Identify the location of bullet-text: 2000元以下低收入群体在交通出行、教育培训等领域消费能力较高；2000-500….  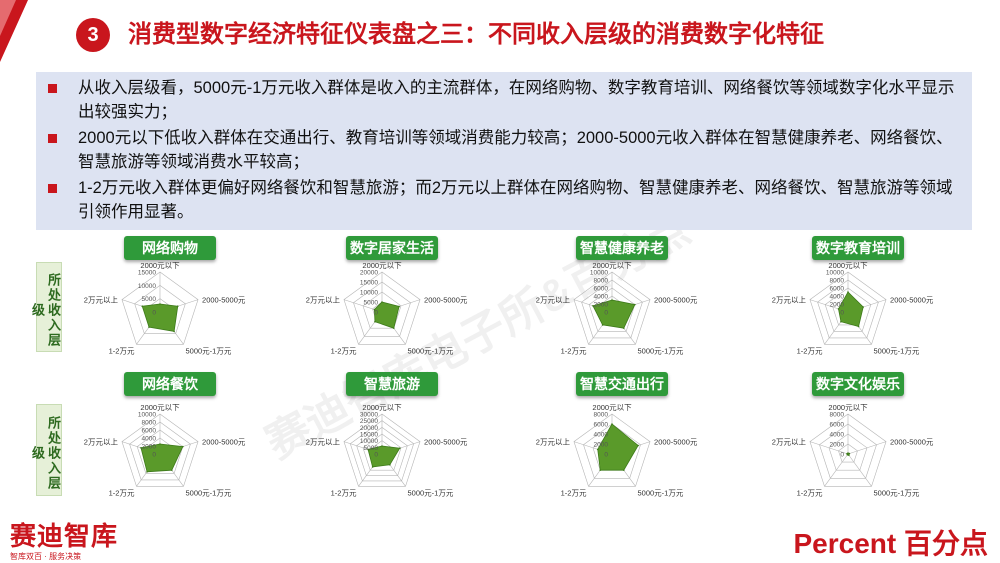
(515, 150).